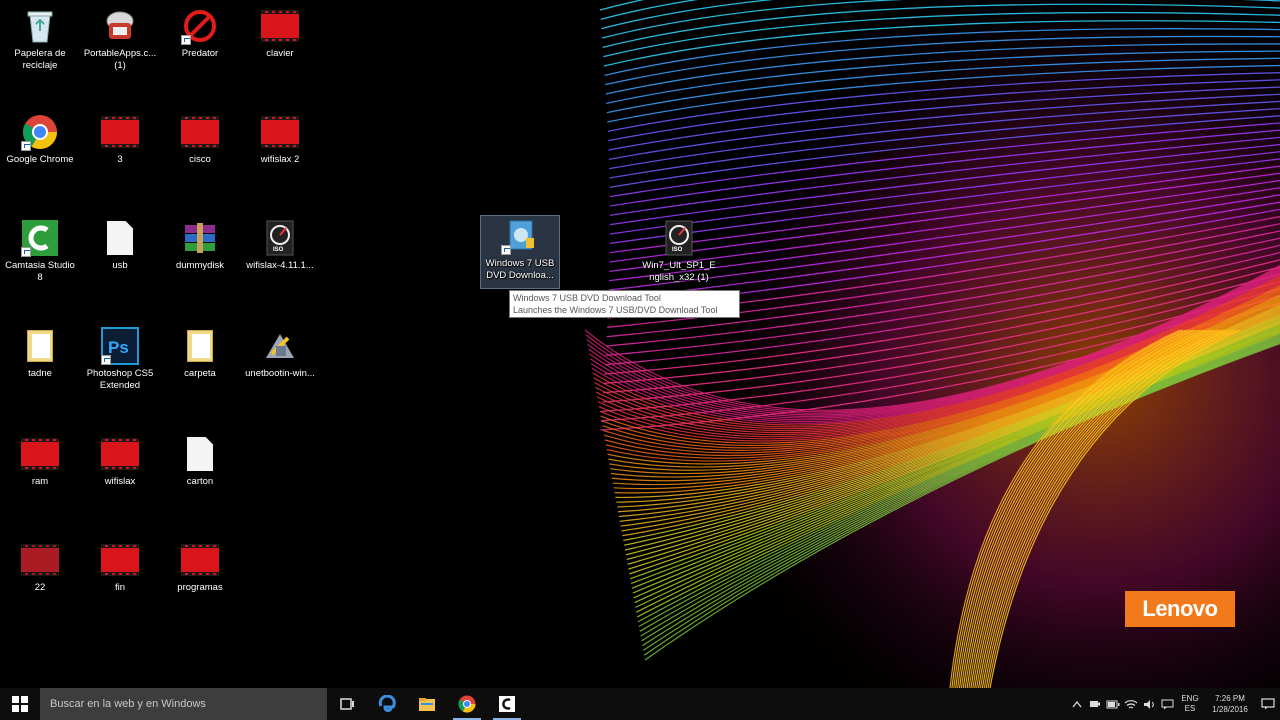  I want to click on desktop-icon-ram: ram, so click(40, 461).